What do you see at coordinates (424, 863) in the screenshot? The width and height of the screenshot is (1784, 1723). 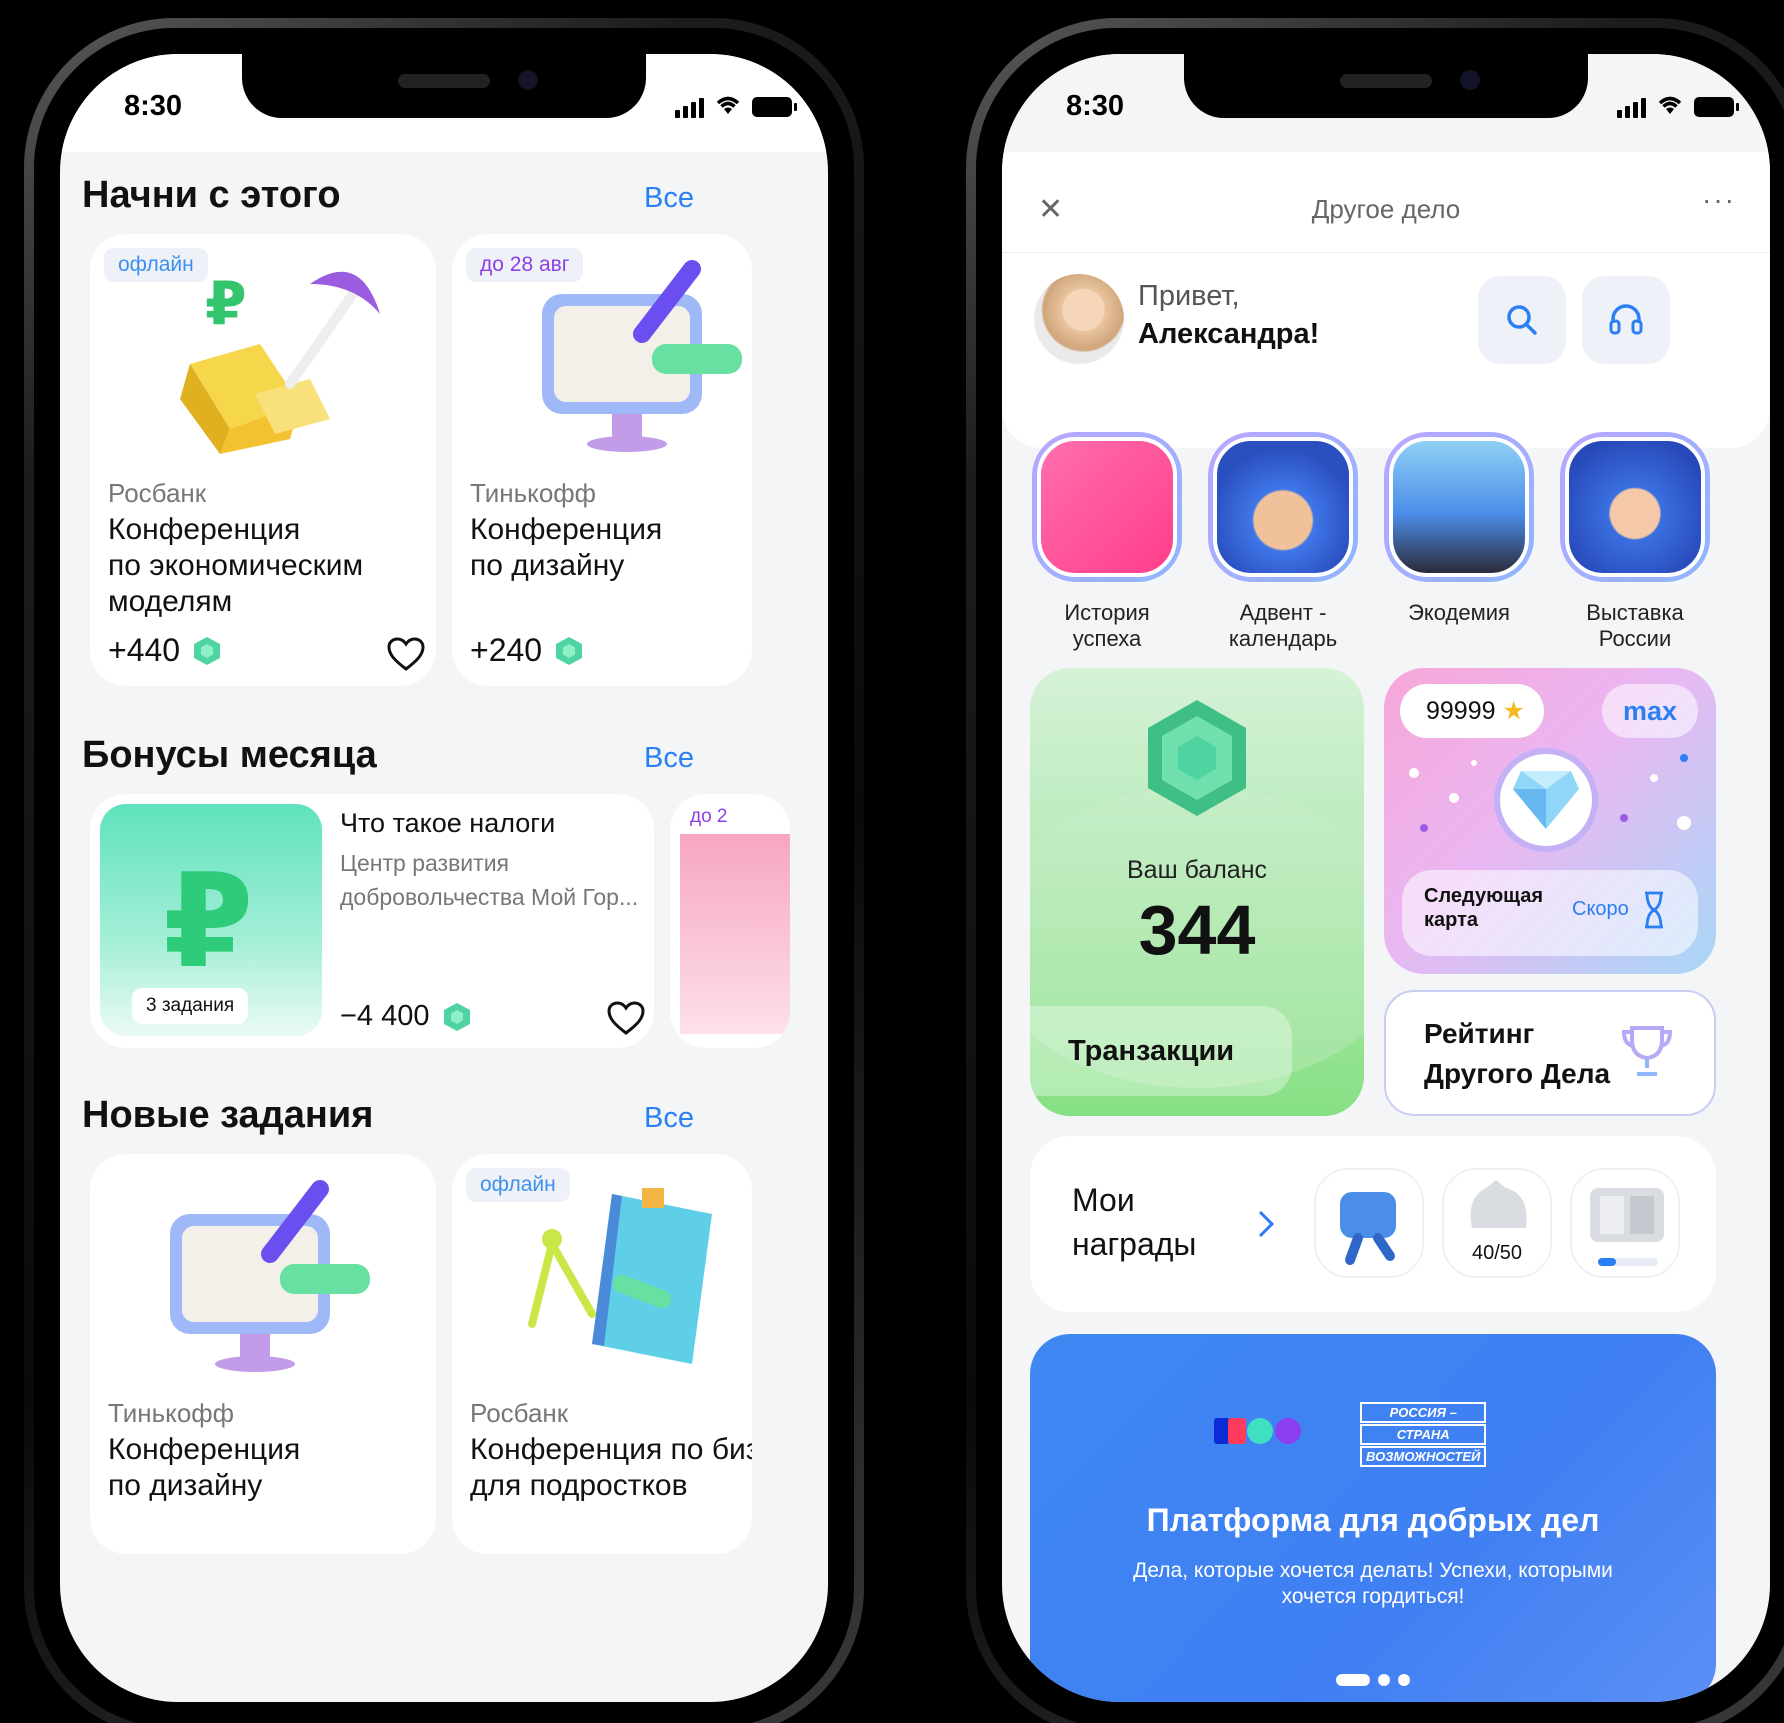 I see `bonus-org-line: Центр развития` at bounding box center [424, 863].